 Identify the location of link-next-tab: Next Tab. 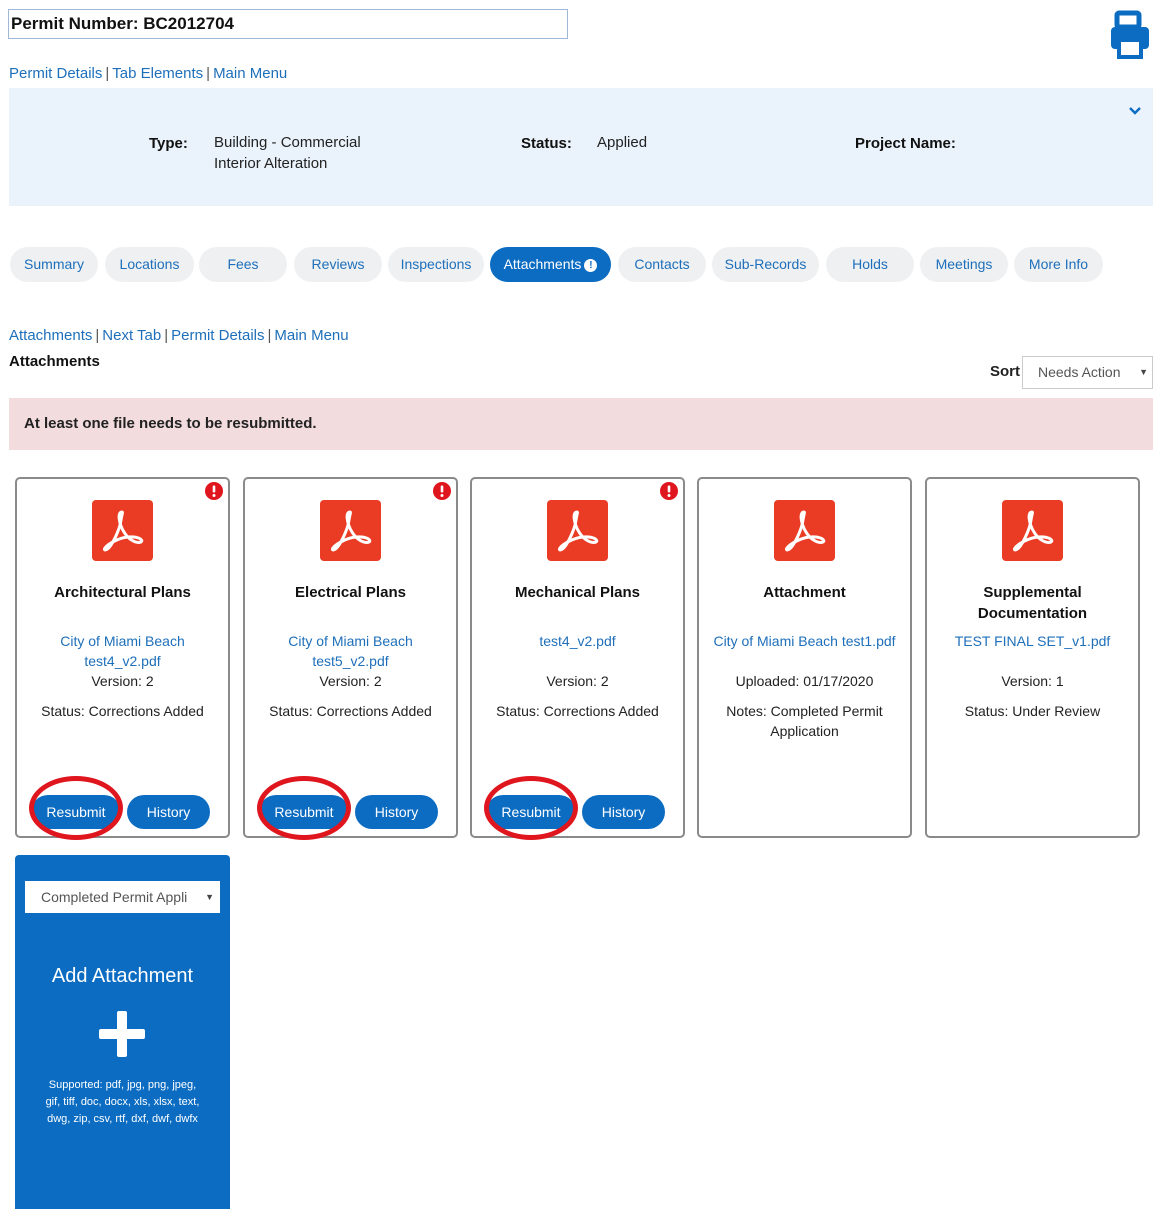
(131, 335).